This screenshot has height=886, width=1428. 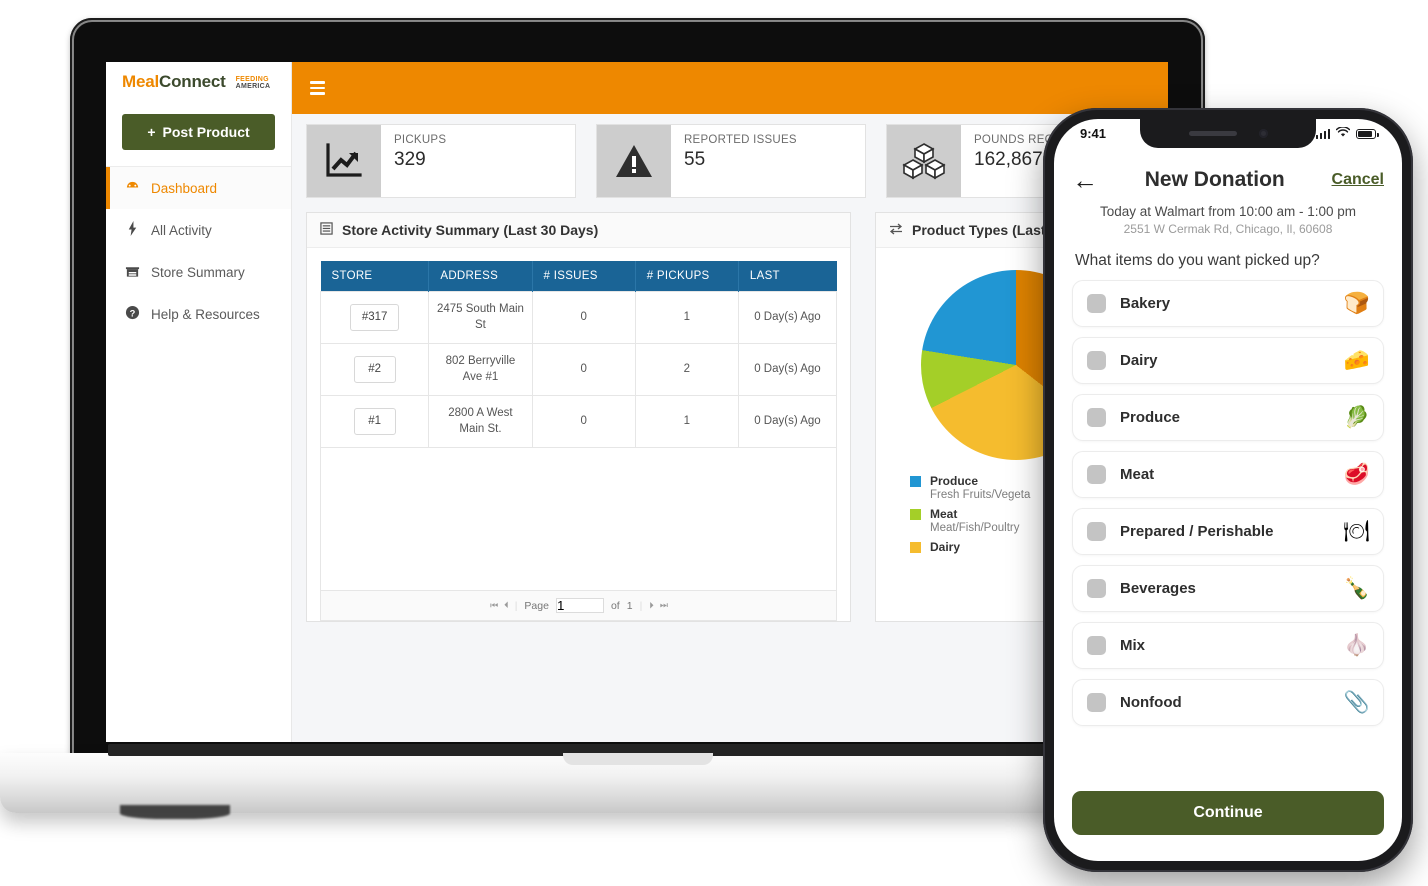 What do you see at coordinates (695, 159) in the screenshot?
I see `stat-value-reported-issues: 55` at bounding box center [695, 159].